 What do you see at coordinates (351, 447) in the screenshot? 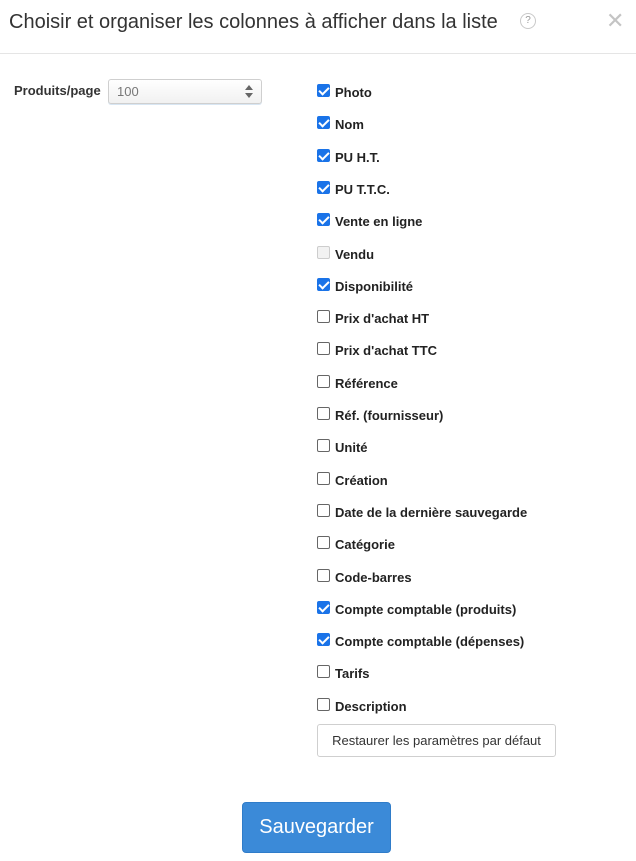
I see `column-label: Unité` at bounding box center [351, 447].